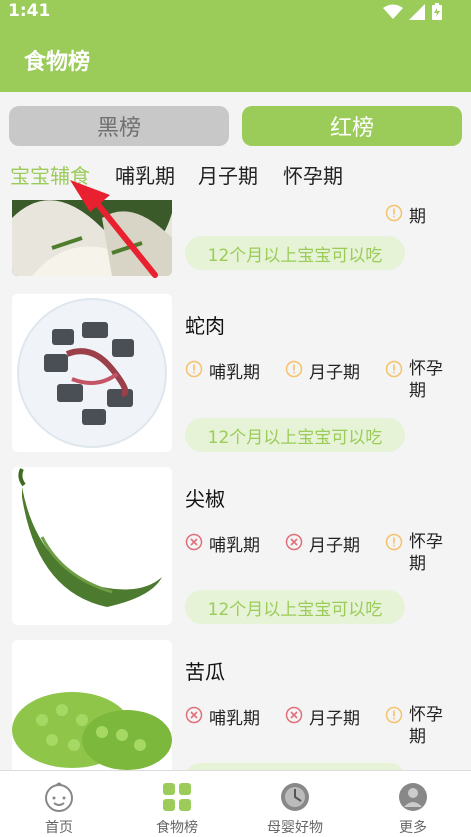 The image size is (471, 837). I want to click on baby-face-icon, so click(59, 797).